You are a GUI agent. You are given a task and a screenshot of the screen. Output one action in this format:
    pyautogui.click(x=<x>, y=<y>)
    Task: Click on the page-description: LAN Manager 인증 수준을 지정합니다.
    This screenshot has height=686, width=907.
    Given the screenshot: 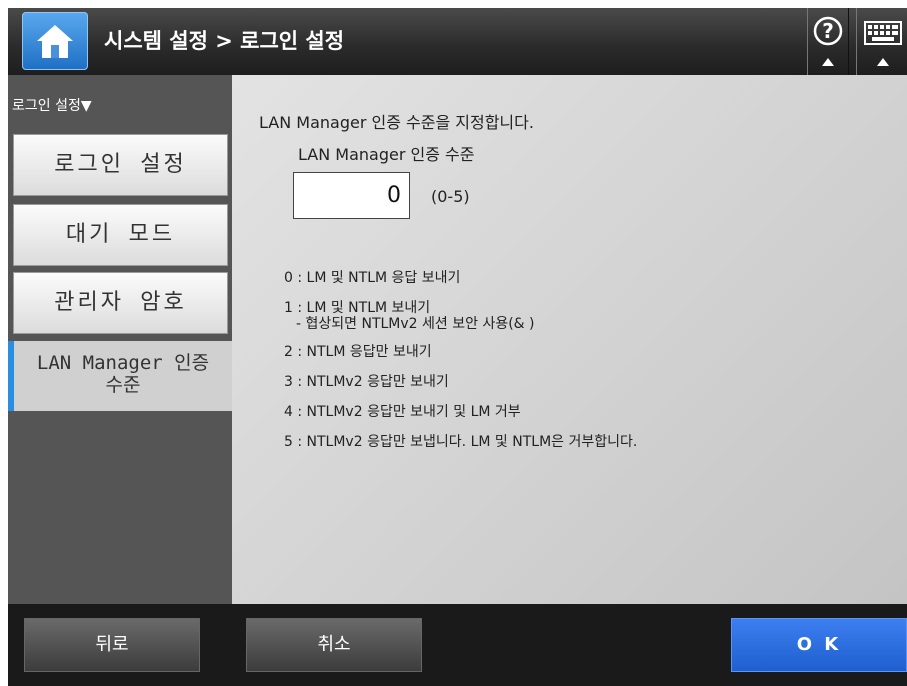 What is the action you would take?
    pyautogui.click(x=396, y=122)
    